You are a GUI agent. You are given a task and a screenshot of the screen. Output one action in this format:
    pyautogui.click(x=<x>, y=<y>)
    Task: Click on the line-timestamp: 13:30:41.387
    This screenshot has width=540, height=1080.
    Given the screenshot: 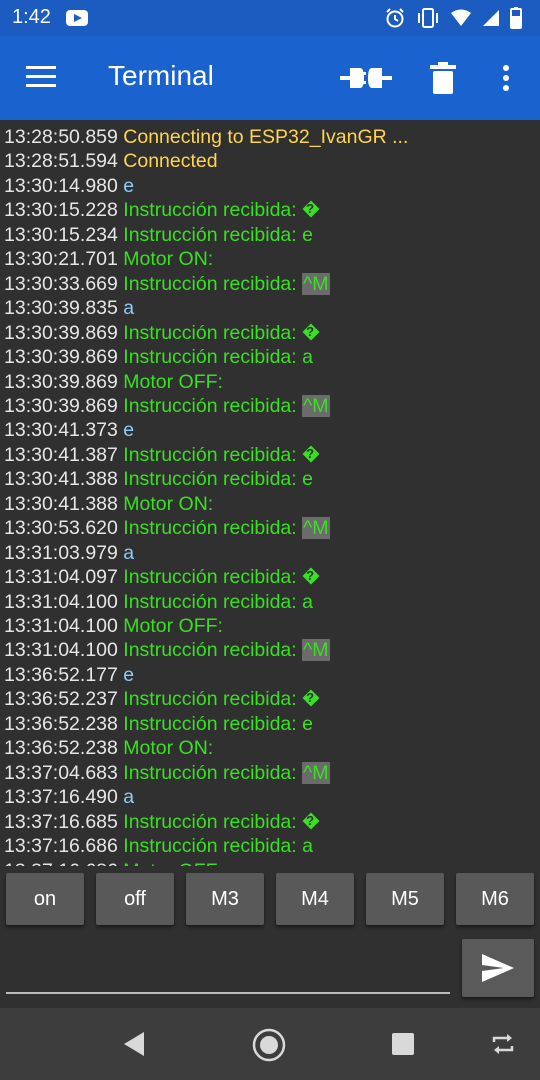 What is the action you would take?
    pyautogui.click(x=61, y=454)
    